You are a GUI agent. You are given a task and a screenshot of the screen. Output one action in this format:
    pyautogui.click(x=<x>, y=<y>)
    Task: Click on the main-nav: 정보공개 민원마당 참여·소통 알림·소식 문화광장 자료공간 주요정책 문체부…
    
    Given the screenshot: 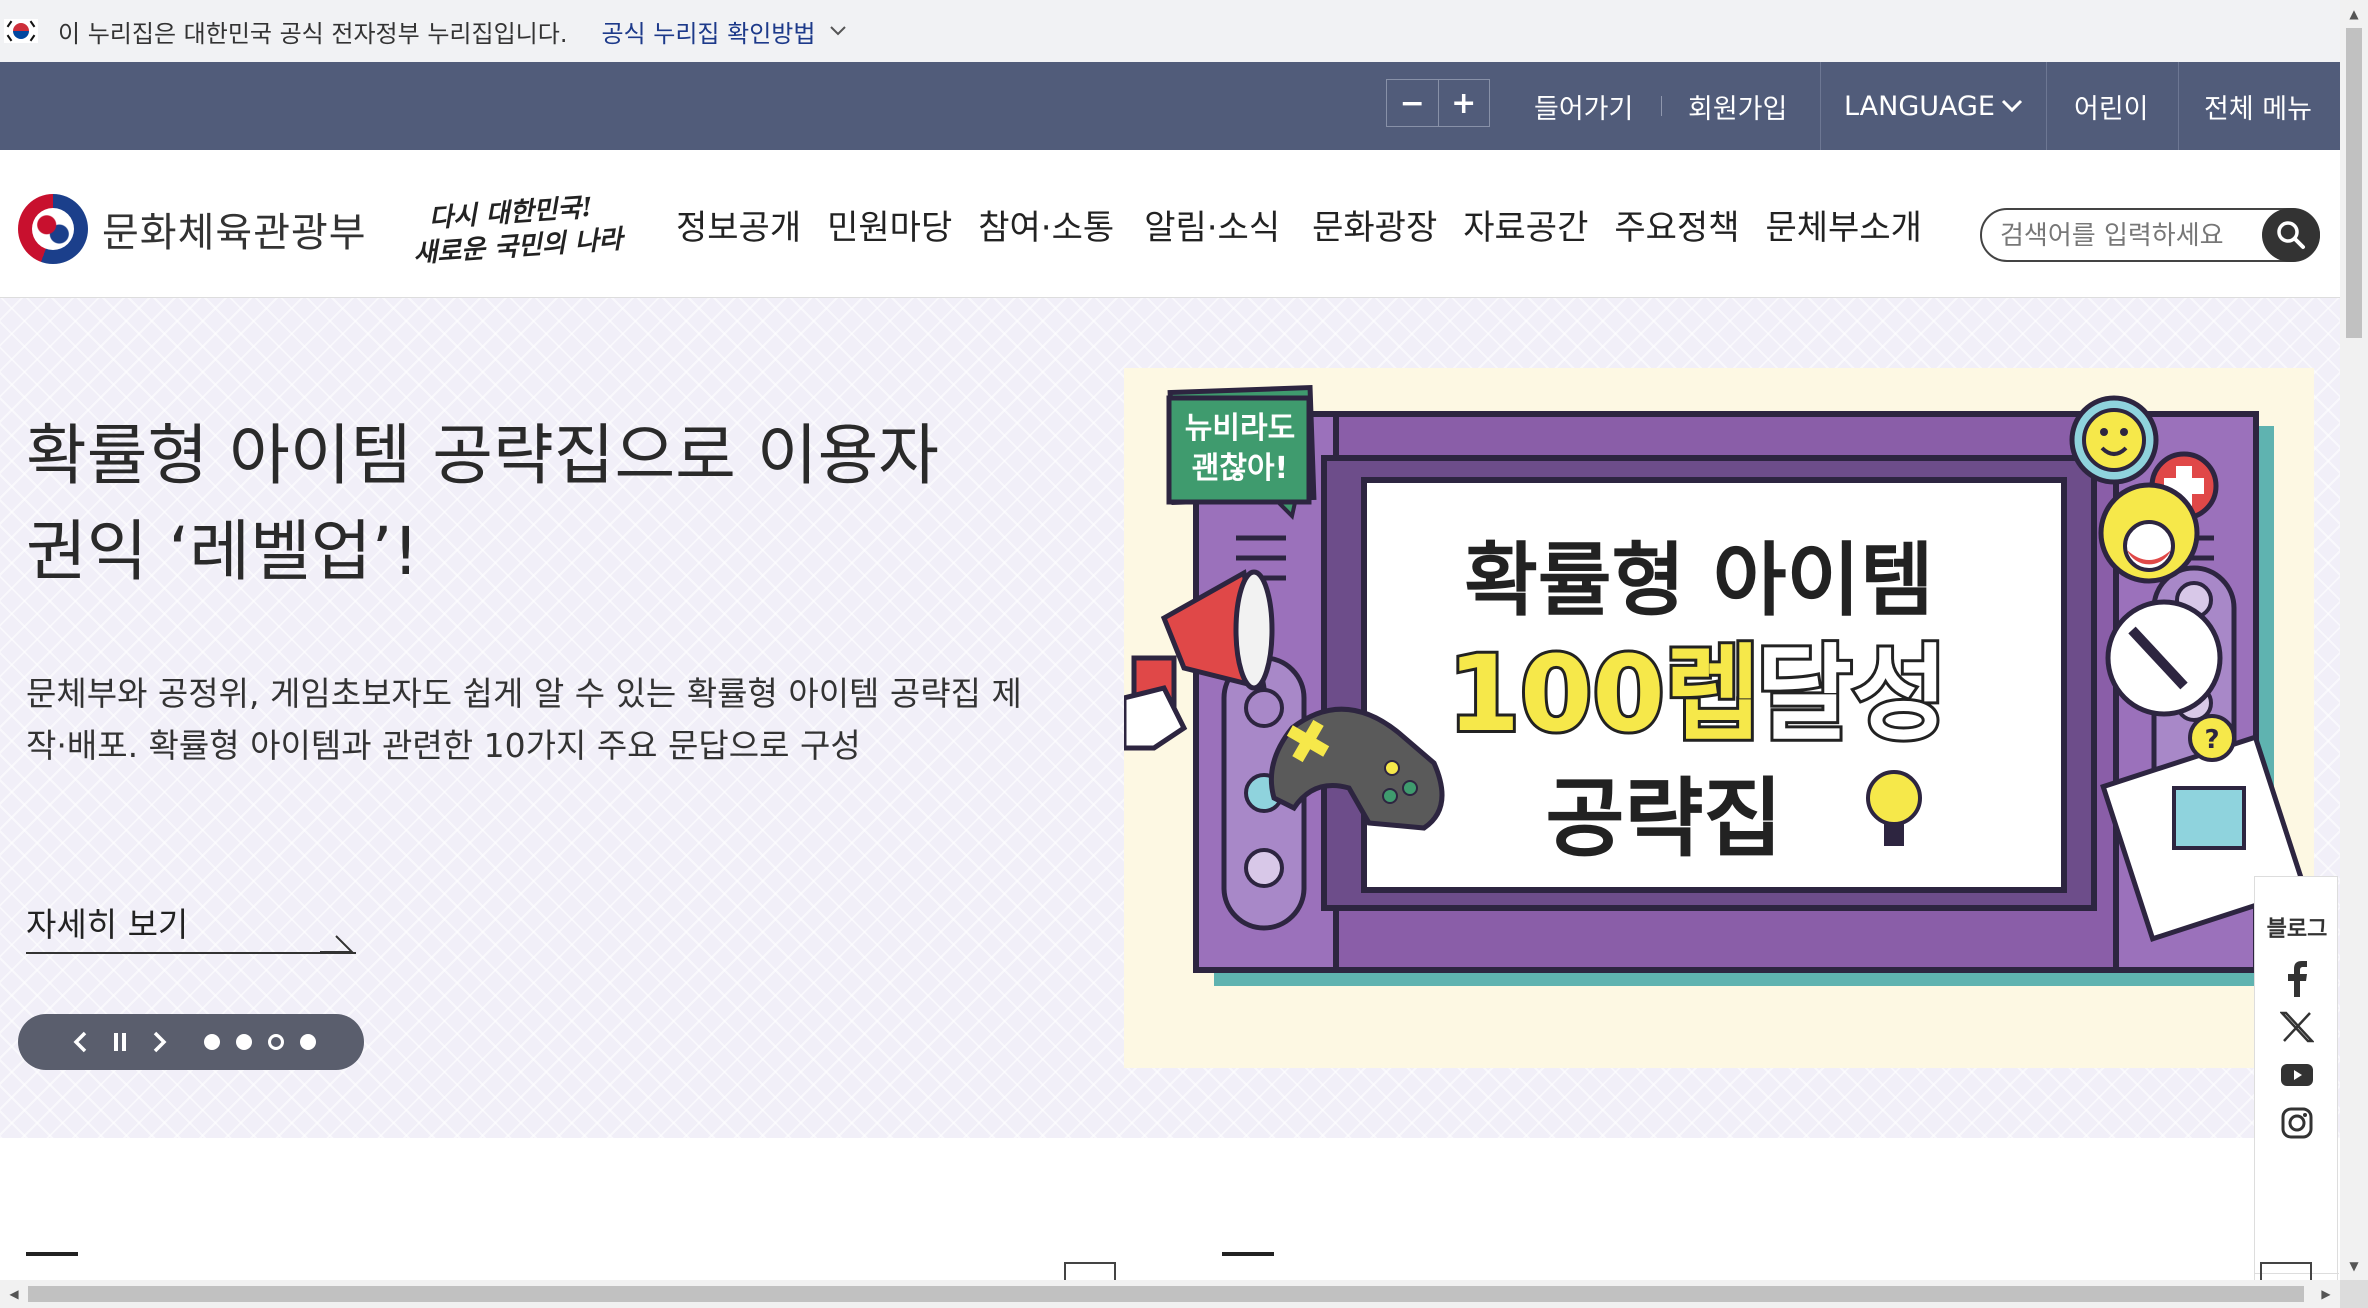 What is the action you would take?
    pyautogui.click(x=1312, y=224)
    